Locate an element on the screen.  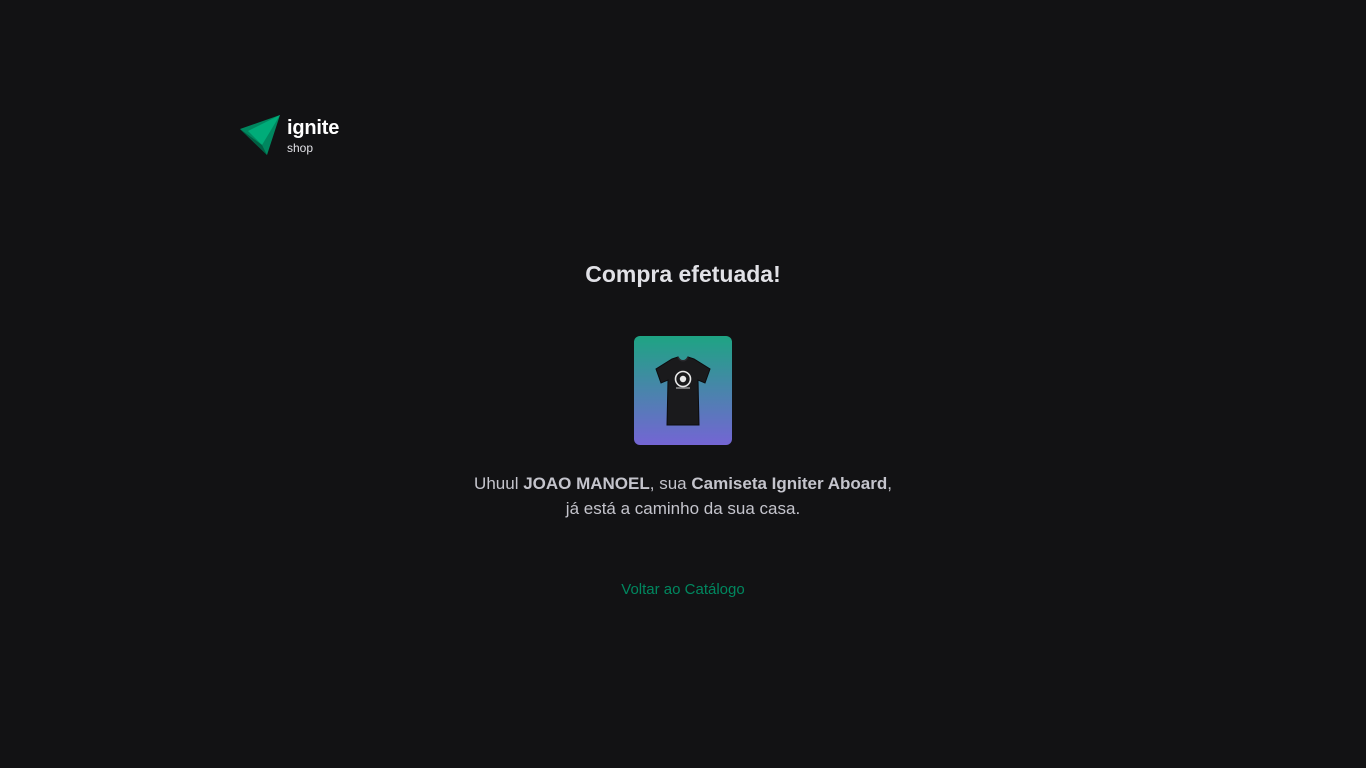
logo-subtitle: shop is located at coordinates (300, 148).